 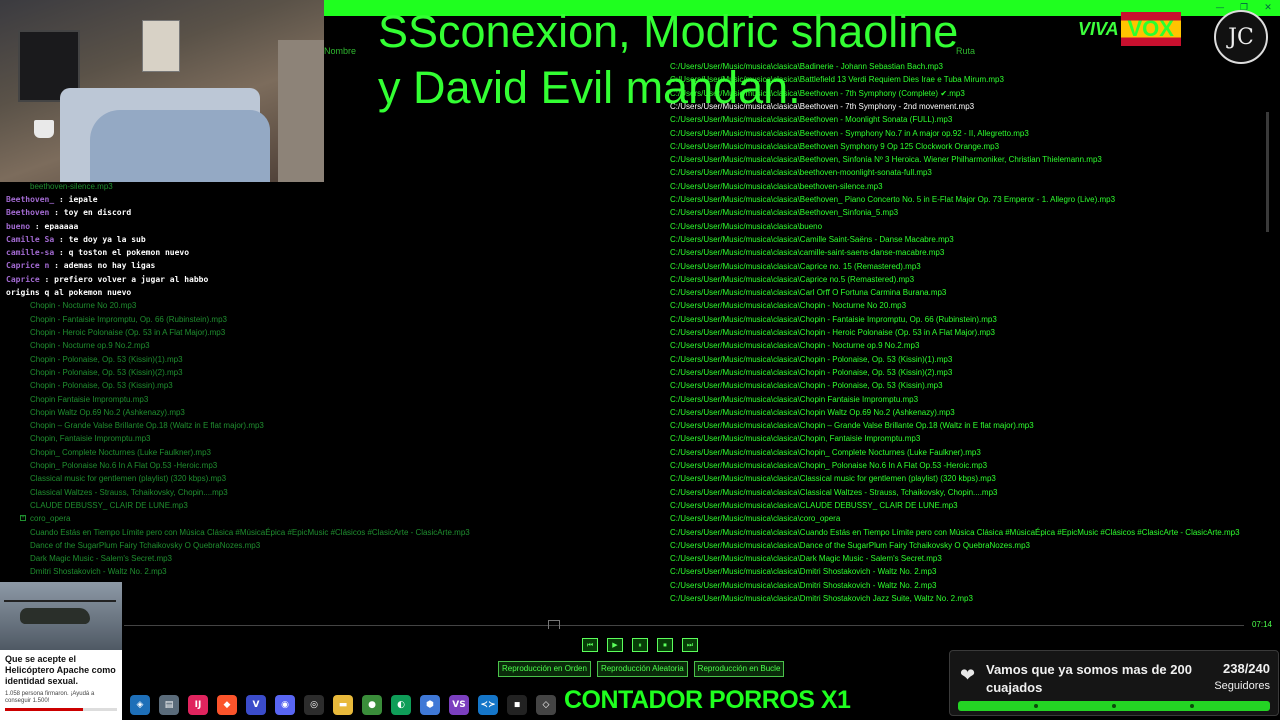 What do you see at coordinates (227, 705) in the screenshot?
I see `brave-icon: ◆` at bounding box center [227, 705].